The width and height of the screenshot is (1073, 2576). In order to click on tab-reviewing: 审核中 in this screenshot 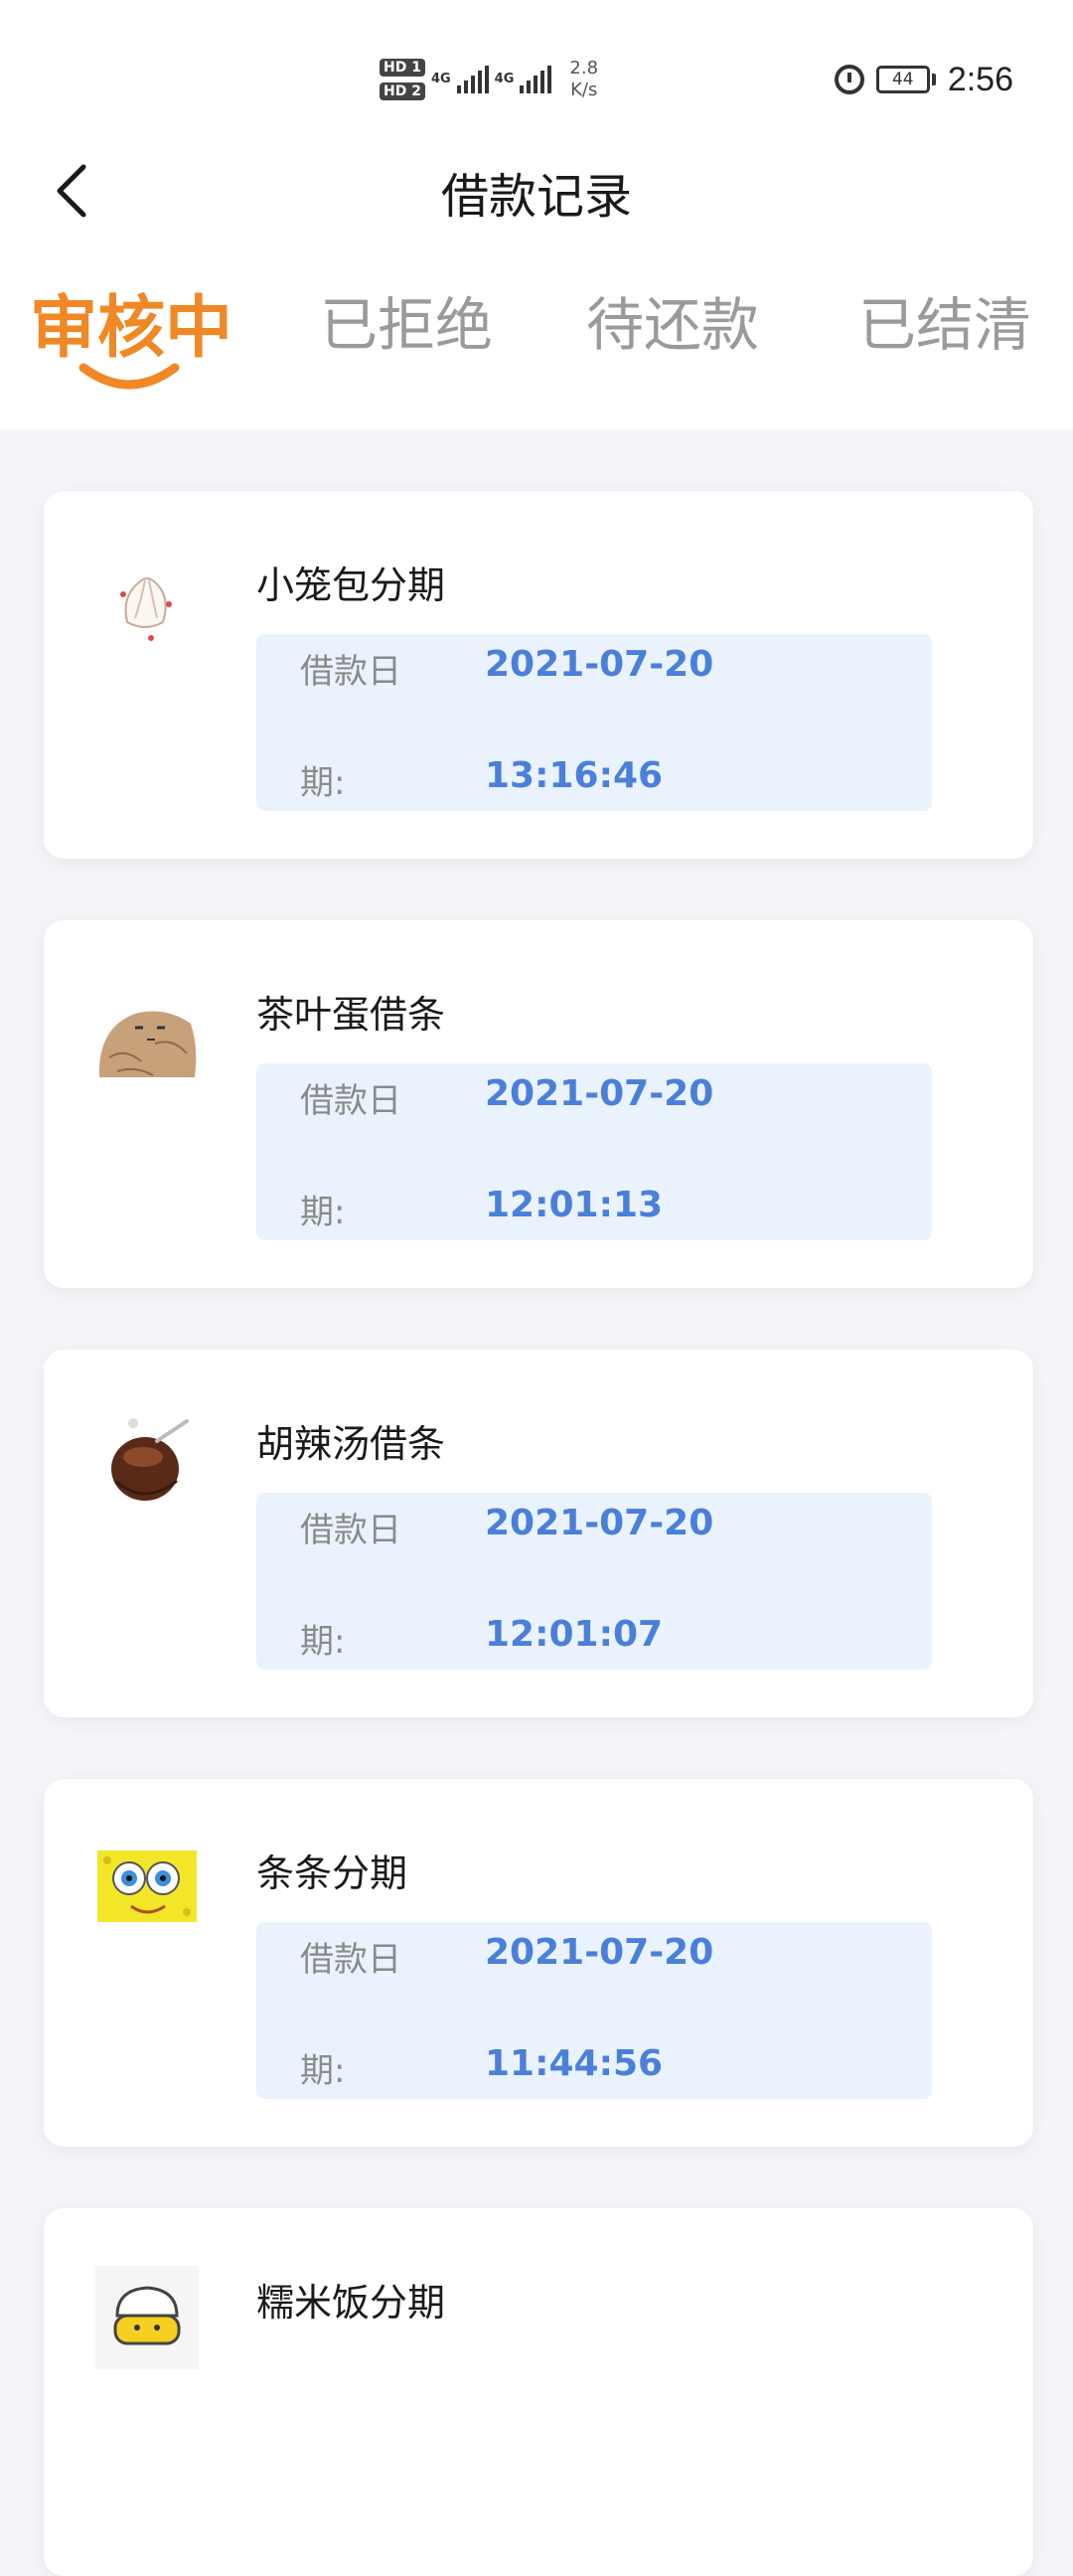, I will do `click(139, 330)`.